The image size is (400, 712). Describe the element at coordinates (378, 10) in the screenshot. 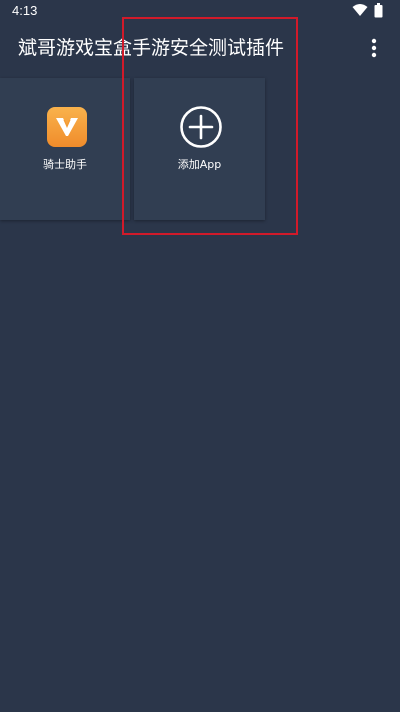

I see `battery-icon` at that location.